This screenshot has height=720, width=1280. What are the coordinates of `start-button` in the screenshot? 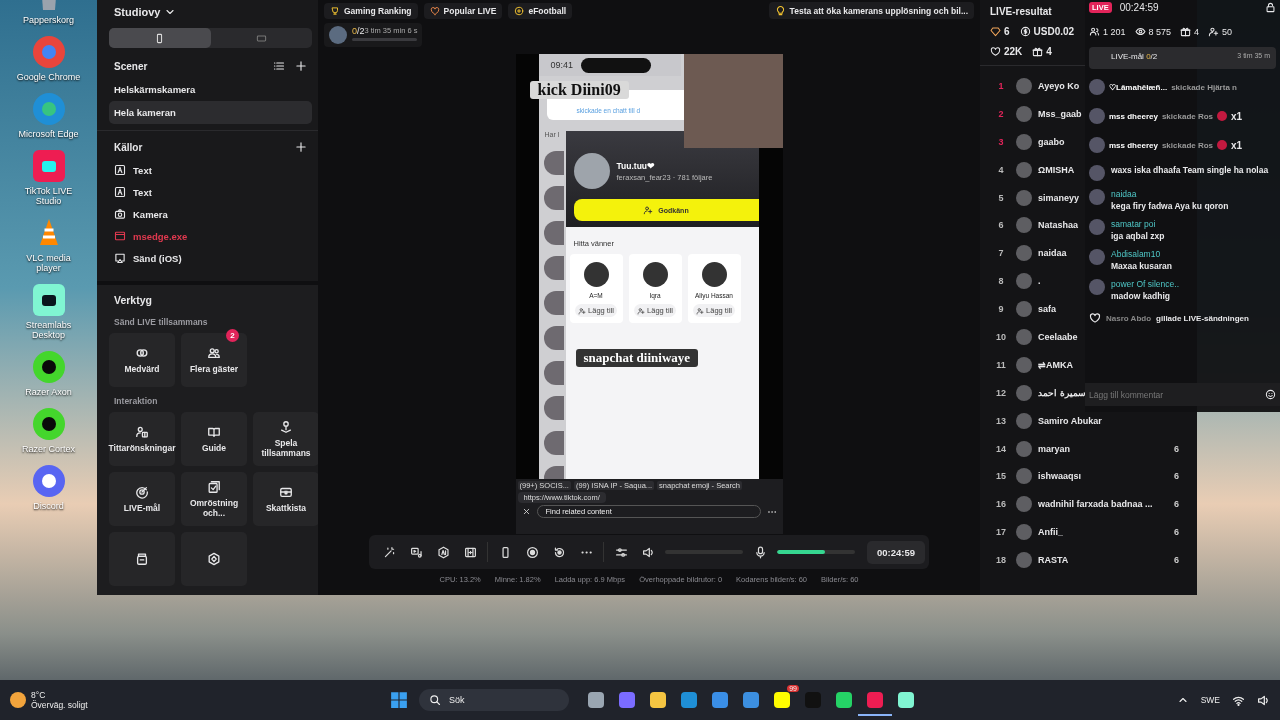 It's located at (399, 700).